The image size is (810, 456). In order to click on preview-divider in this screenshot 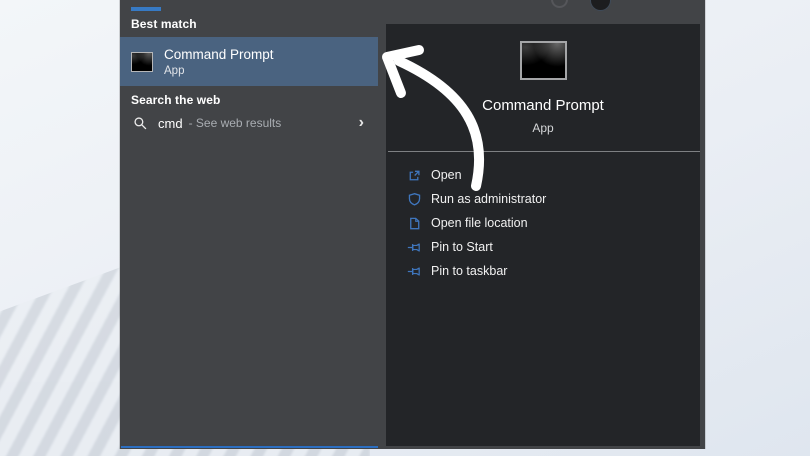, I will do `click(544, 151)`.